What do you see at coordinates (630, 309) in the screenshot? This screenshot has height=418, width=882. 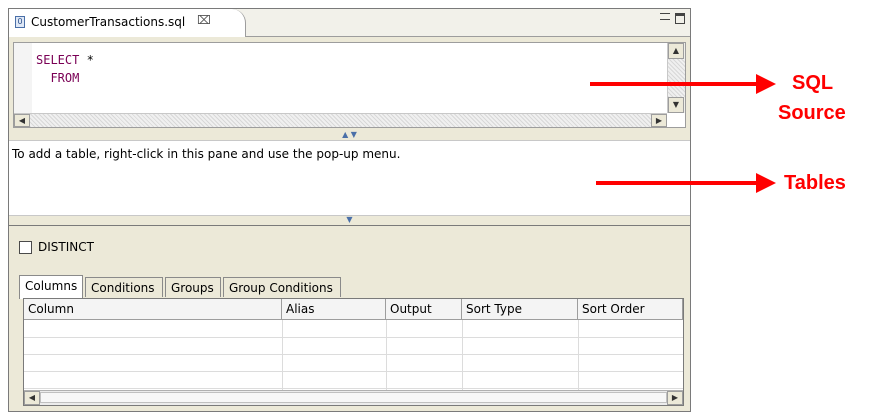 I see `column-header-sort-order: Sort Order` at bounding box center [630, 309].